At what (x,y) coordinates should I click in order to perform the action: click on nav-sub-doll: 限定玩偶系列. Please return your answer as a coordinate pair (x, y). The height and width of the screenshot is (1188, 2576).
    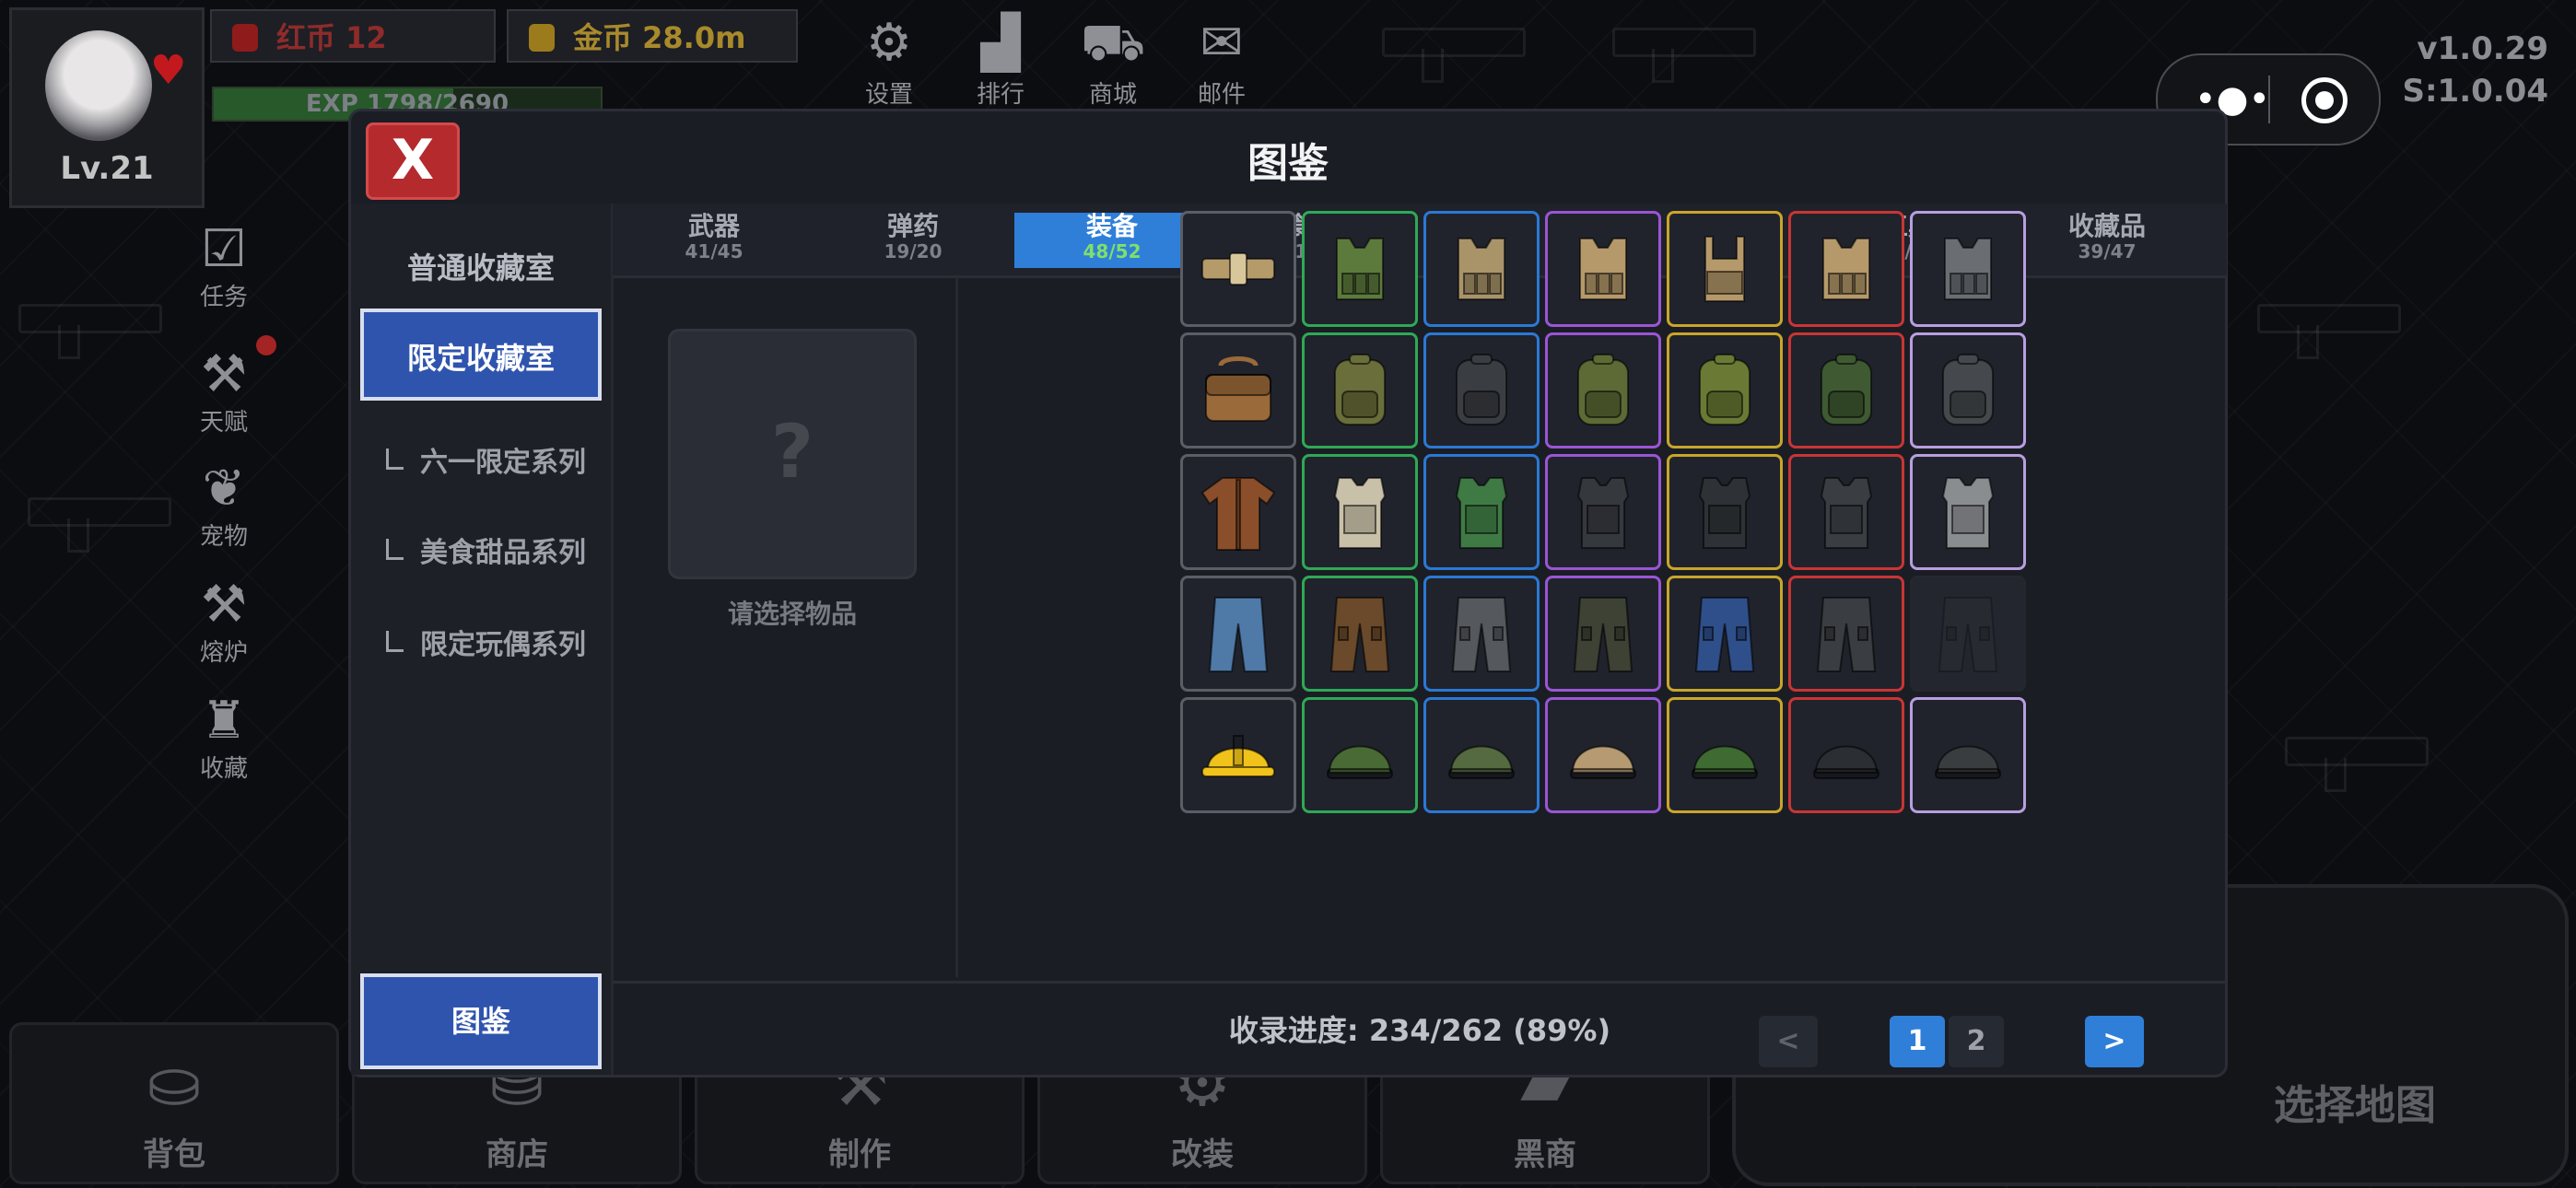
    Looking at the image, I should click on (486, 642).